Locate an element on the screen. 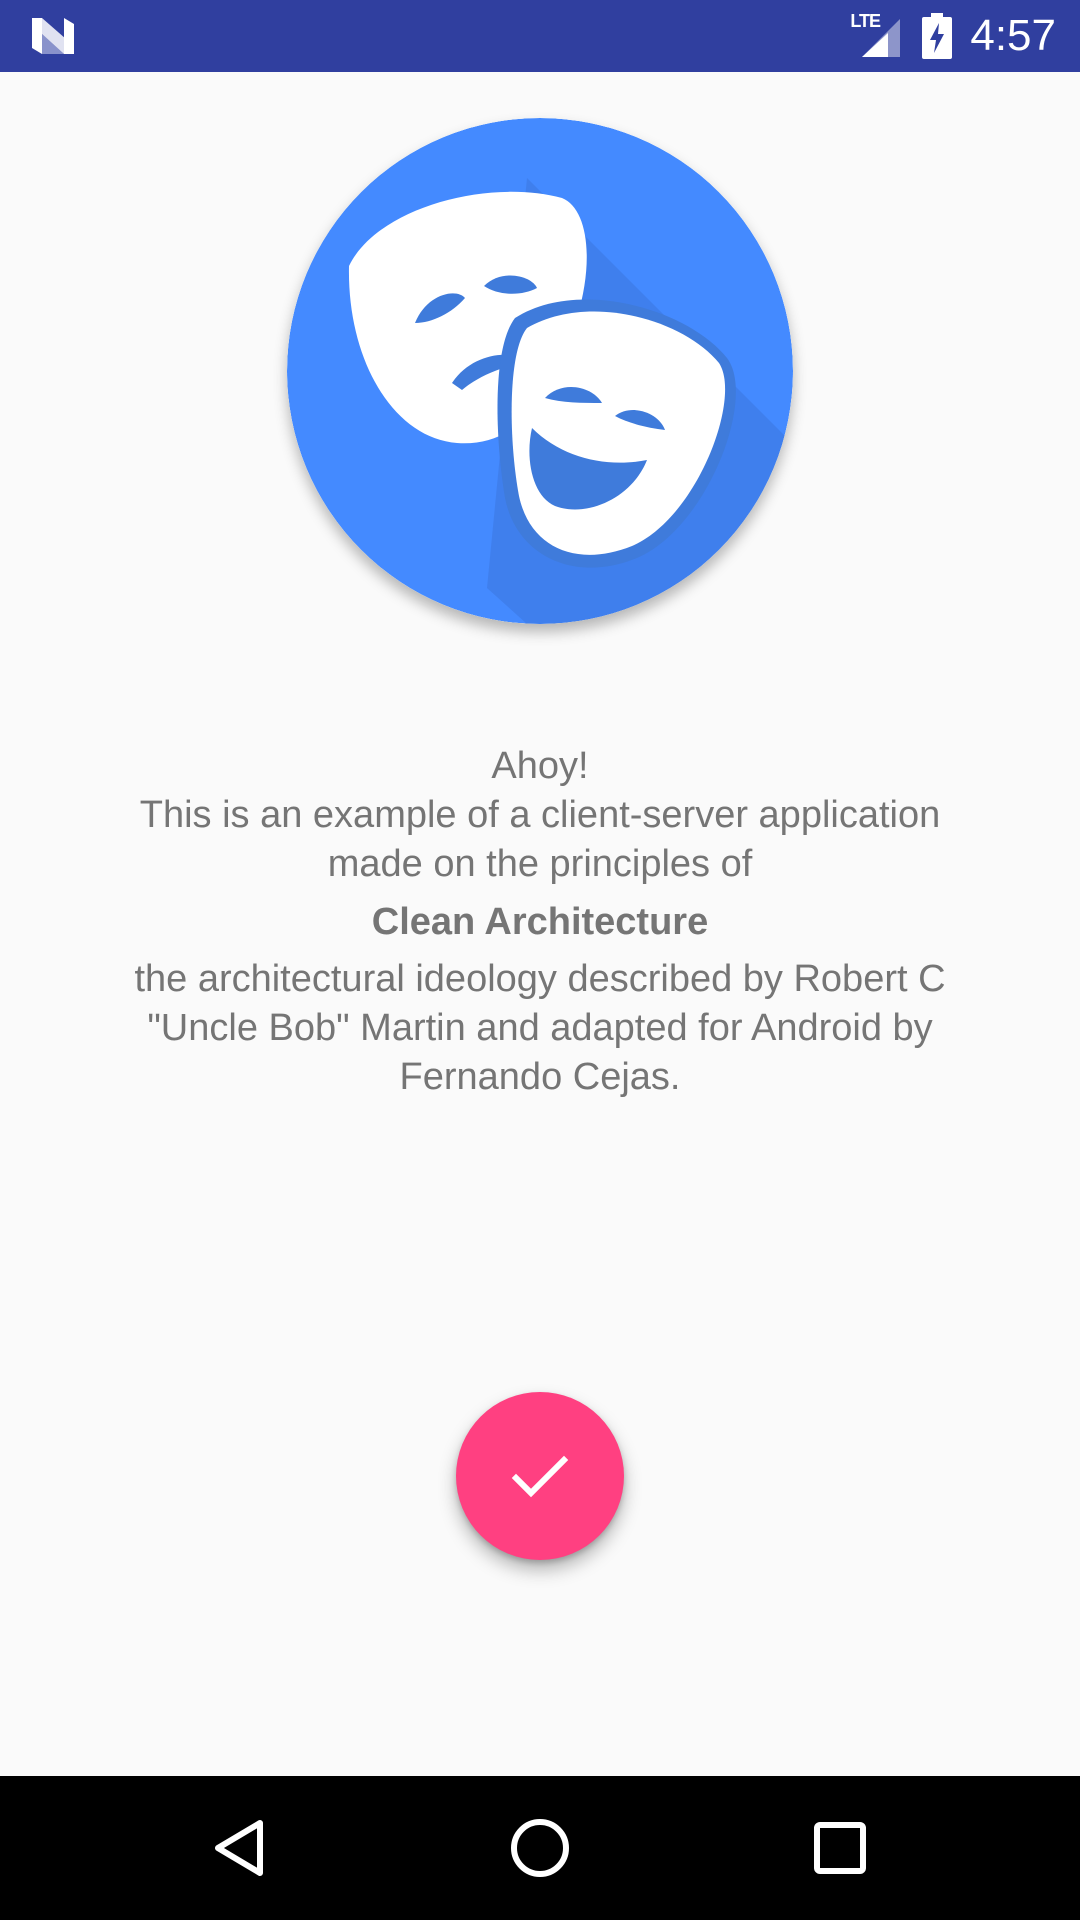 This screenshot has height=1920, width=1080. status-icons: LTE 4:57 is located at coordinates (952, 36).